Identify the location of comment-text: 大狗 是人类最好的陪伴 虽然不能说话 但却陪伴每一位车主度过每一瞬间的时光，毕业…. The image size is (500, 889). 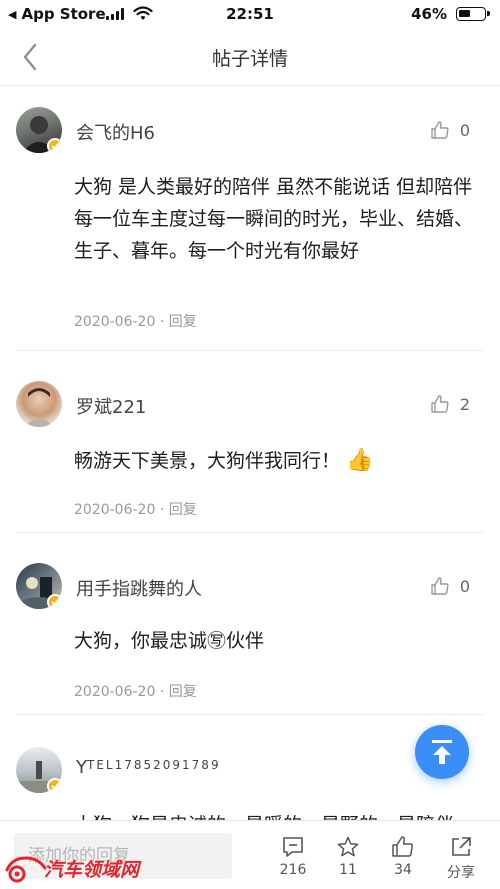
(274, 219).